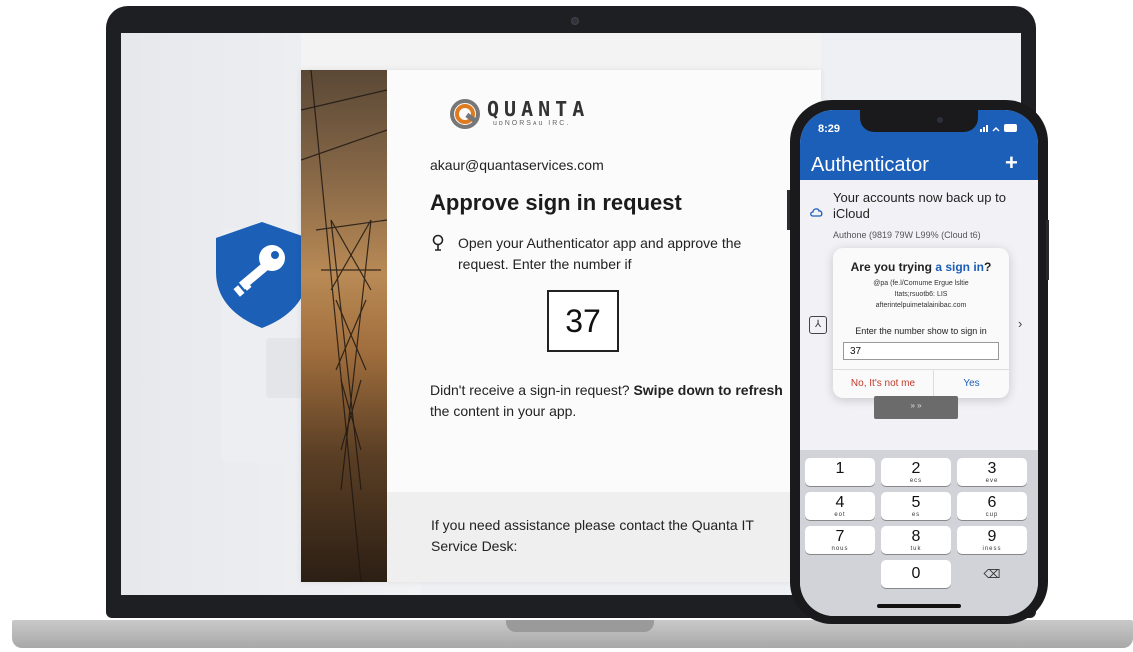 This screenshot has width=1133, height=652. What do you see at coordinates (921, 351) in the screenshot?
I see `number-input: 37` at bounding box center [921, 351].